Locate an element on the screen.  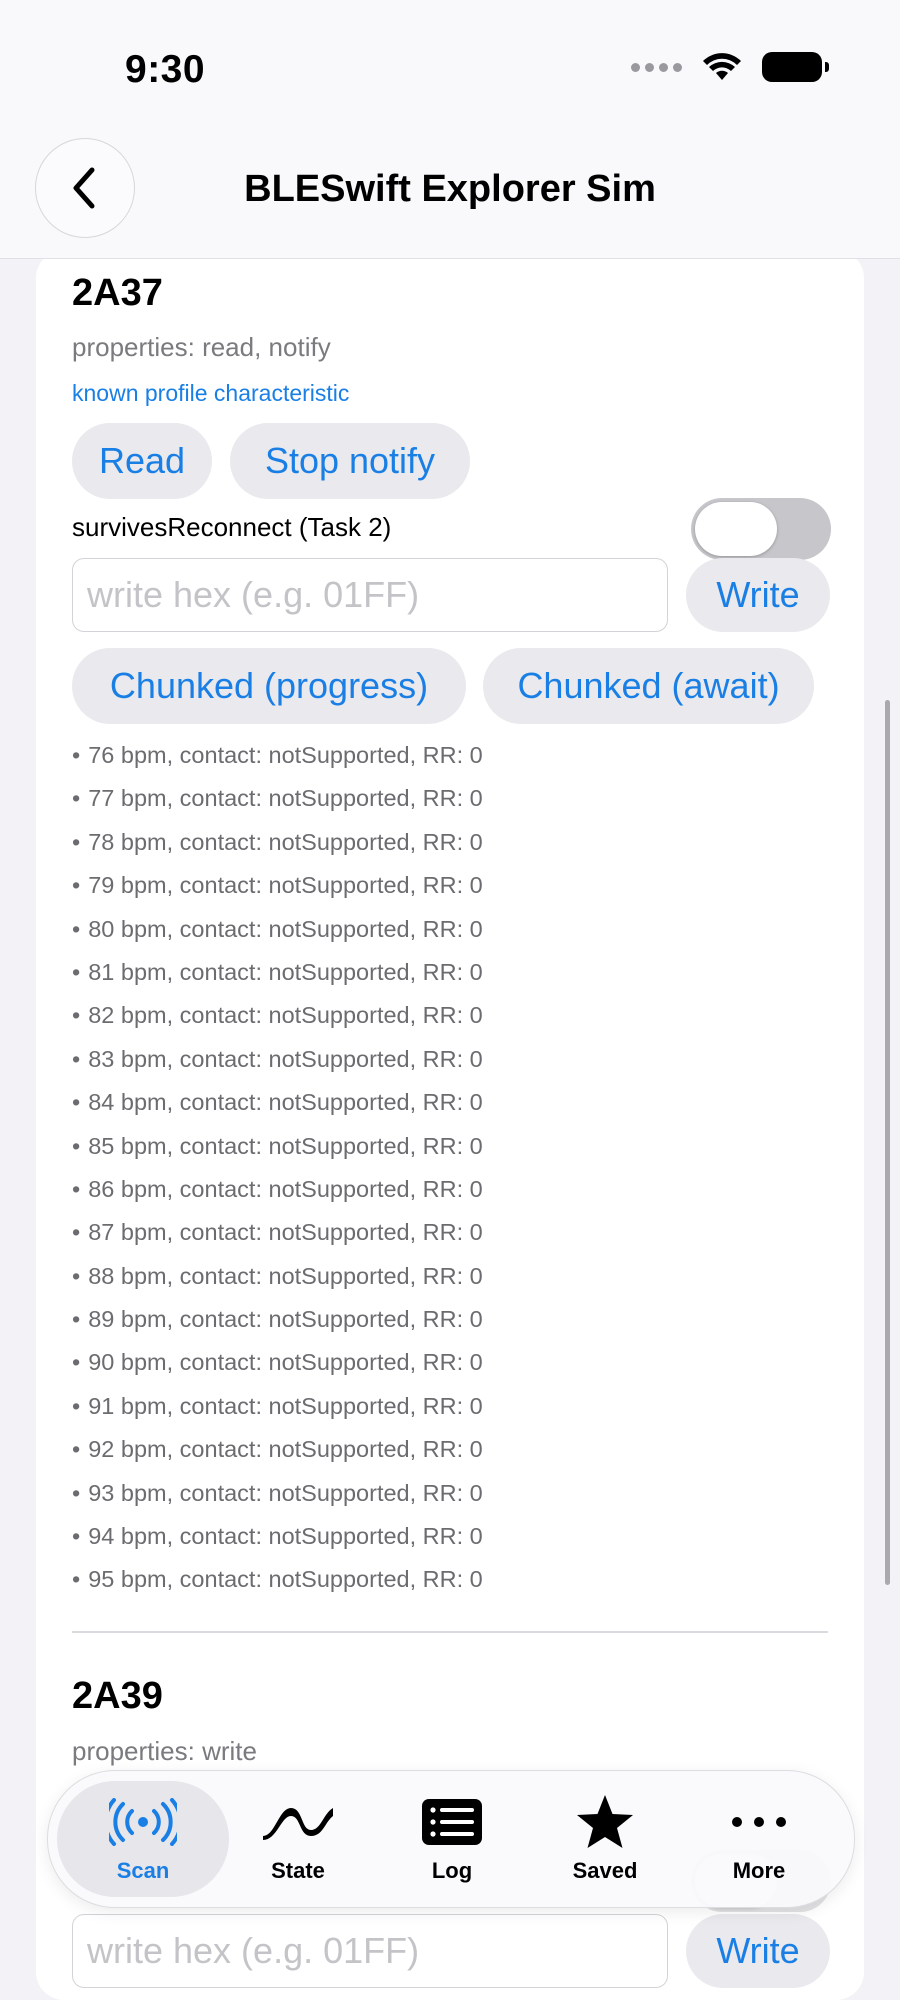
list-item: • 82 bpm, contact: notSupported, RR: 0 is located at coordinates (277, 1015).